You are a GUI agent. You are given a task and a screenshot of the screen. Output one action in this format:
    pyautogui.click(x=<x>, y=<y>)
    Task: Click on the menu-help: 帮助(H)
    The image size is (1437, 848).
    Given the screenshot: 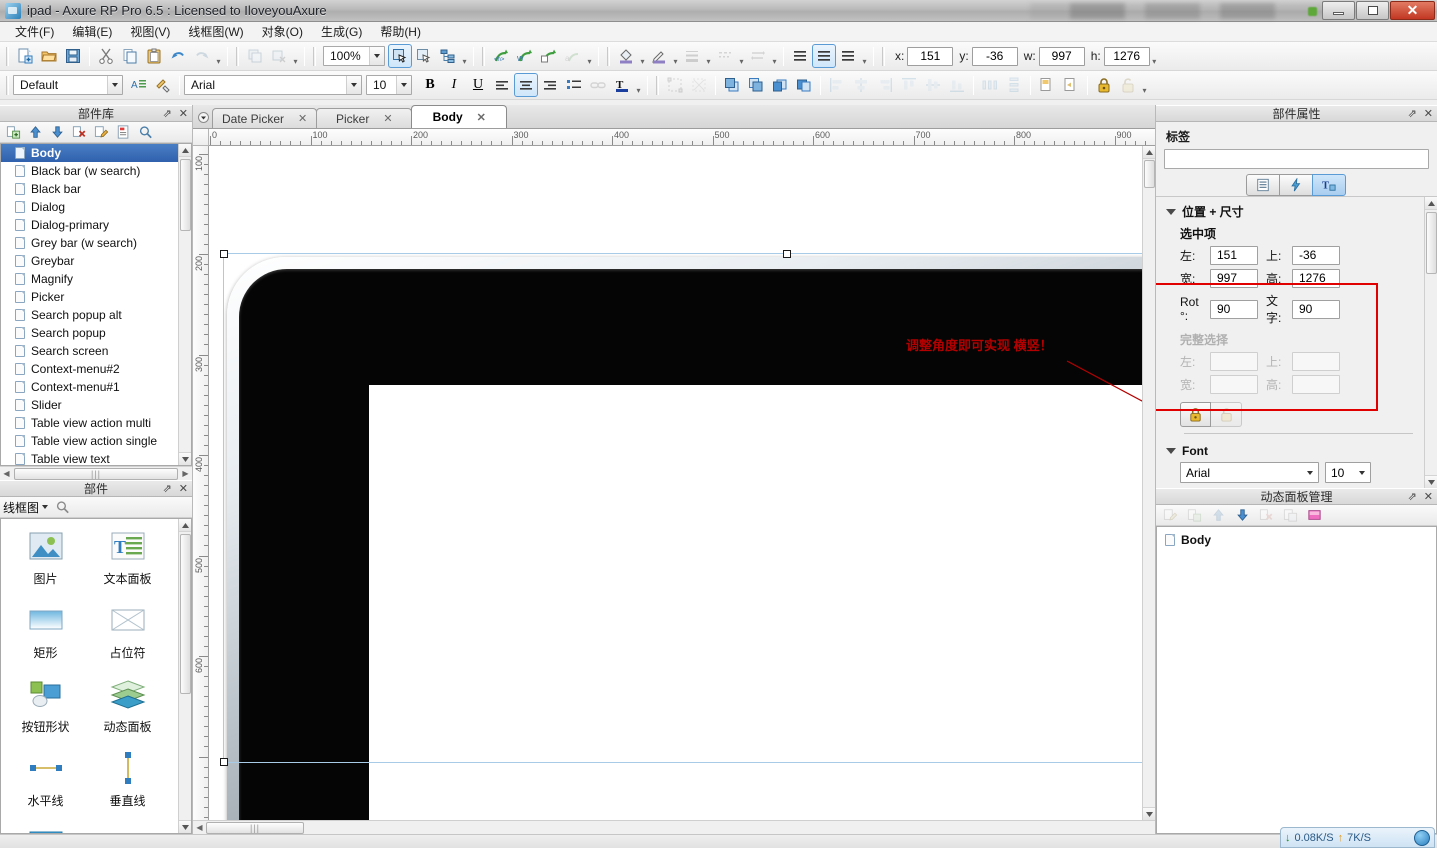 What is the action you would take?
    pyautogui.click(x=400, y=31)
    